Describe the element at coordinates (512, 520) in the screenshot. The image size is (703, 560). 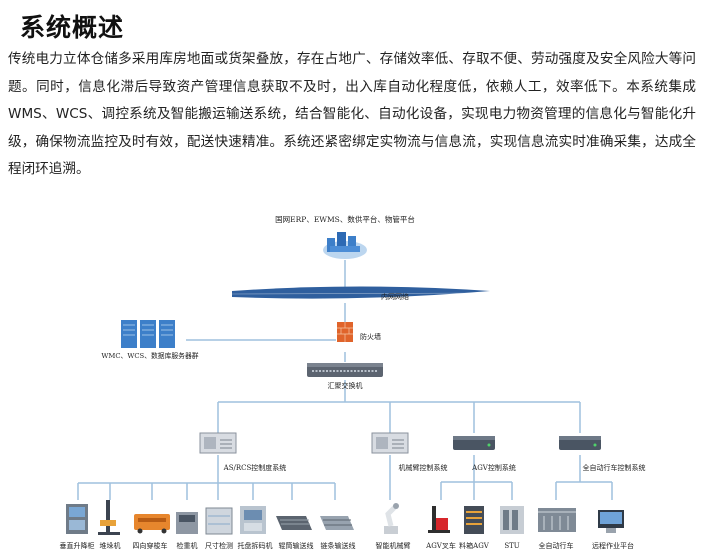
I see `stu-icon` at that location.